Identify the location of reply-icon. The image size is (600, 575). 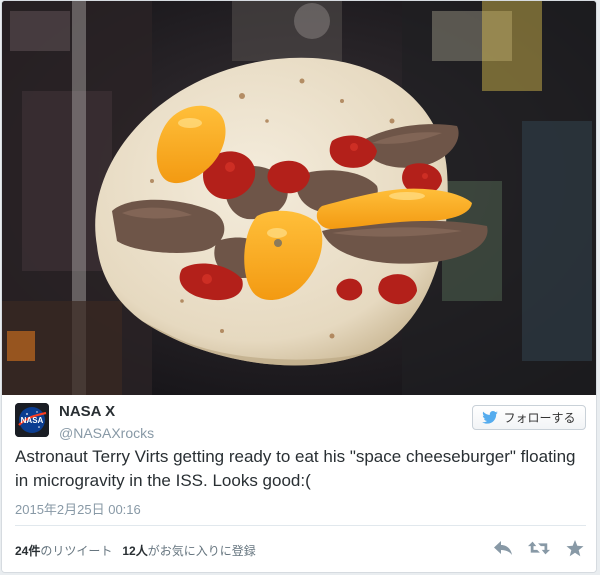
(503, 548).